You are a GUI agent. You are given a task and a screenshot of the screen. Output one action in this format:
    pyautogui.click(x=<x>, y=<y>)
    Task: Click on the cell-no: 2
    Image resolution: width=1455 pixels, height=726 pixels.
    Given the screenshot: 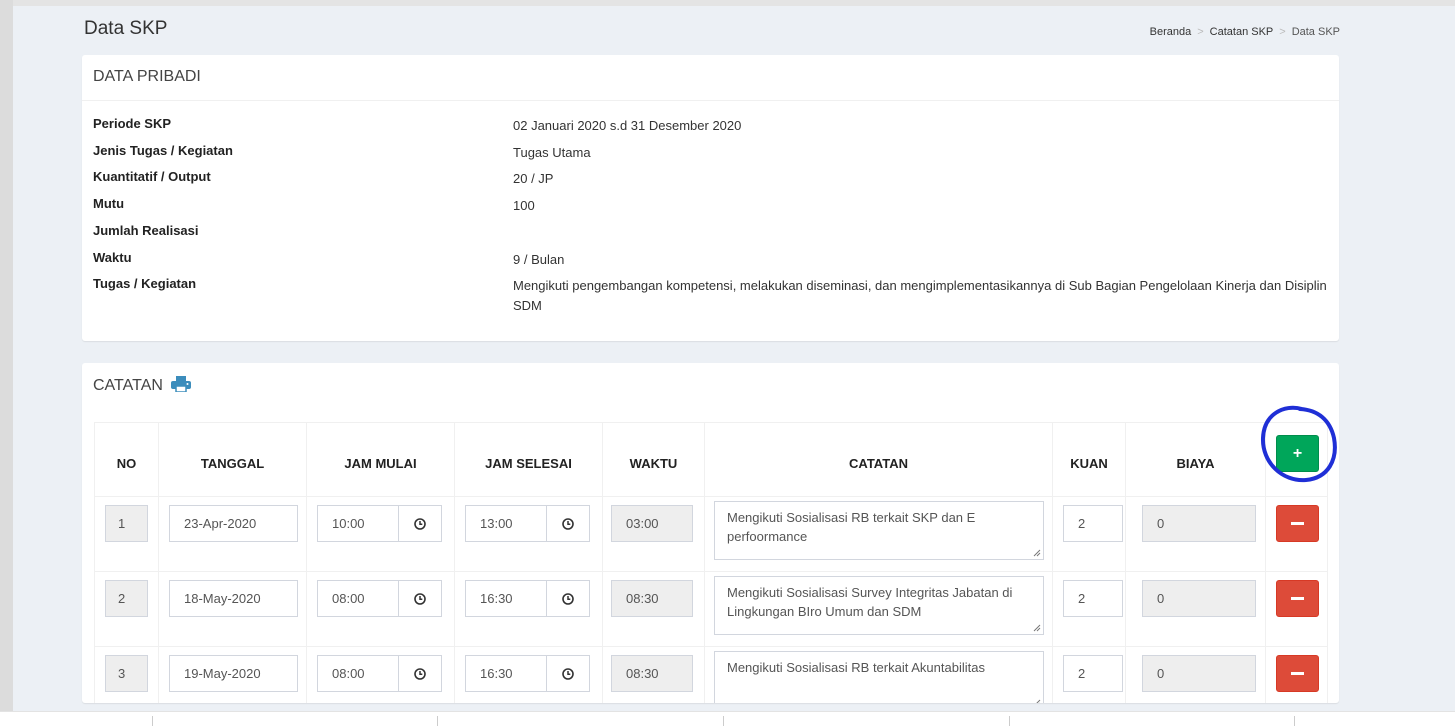 What is the action you would take?
    pyautogui.click(x=126, y=609)
    